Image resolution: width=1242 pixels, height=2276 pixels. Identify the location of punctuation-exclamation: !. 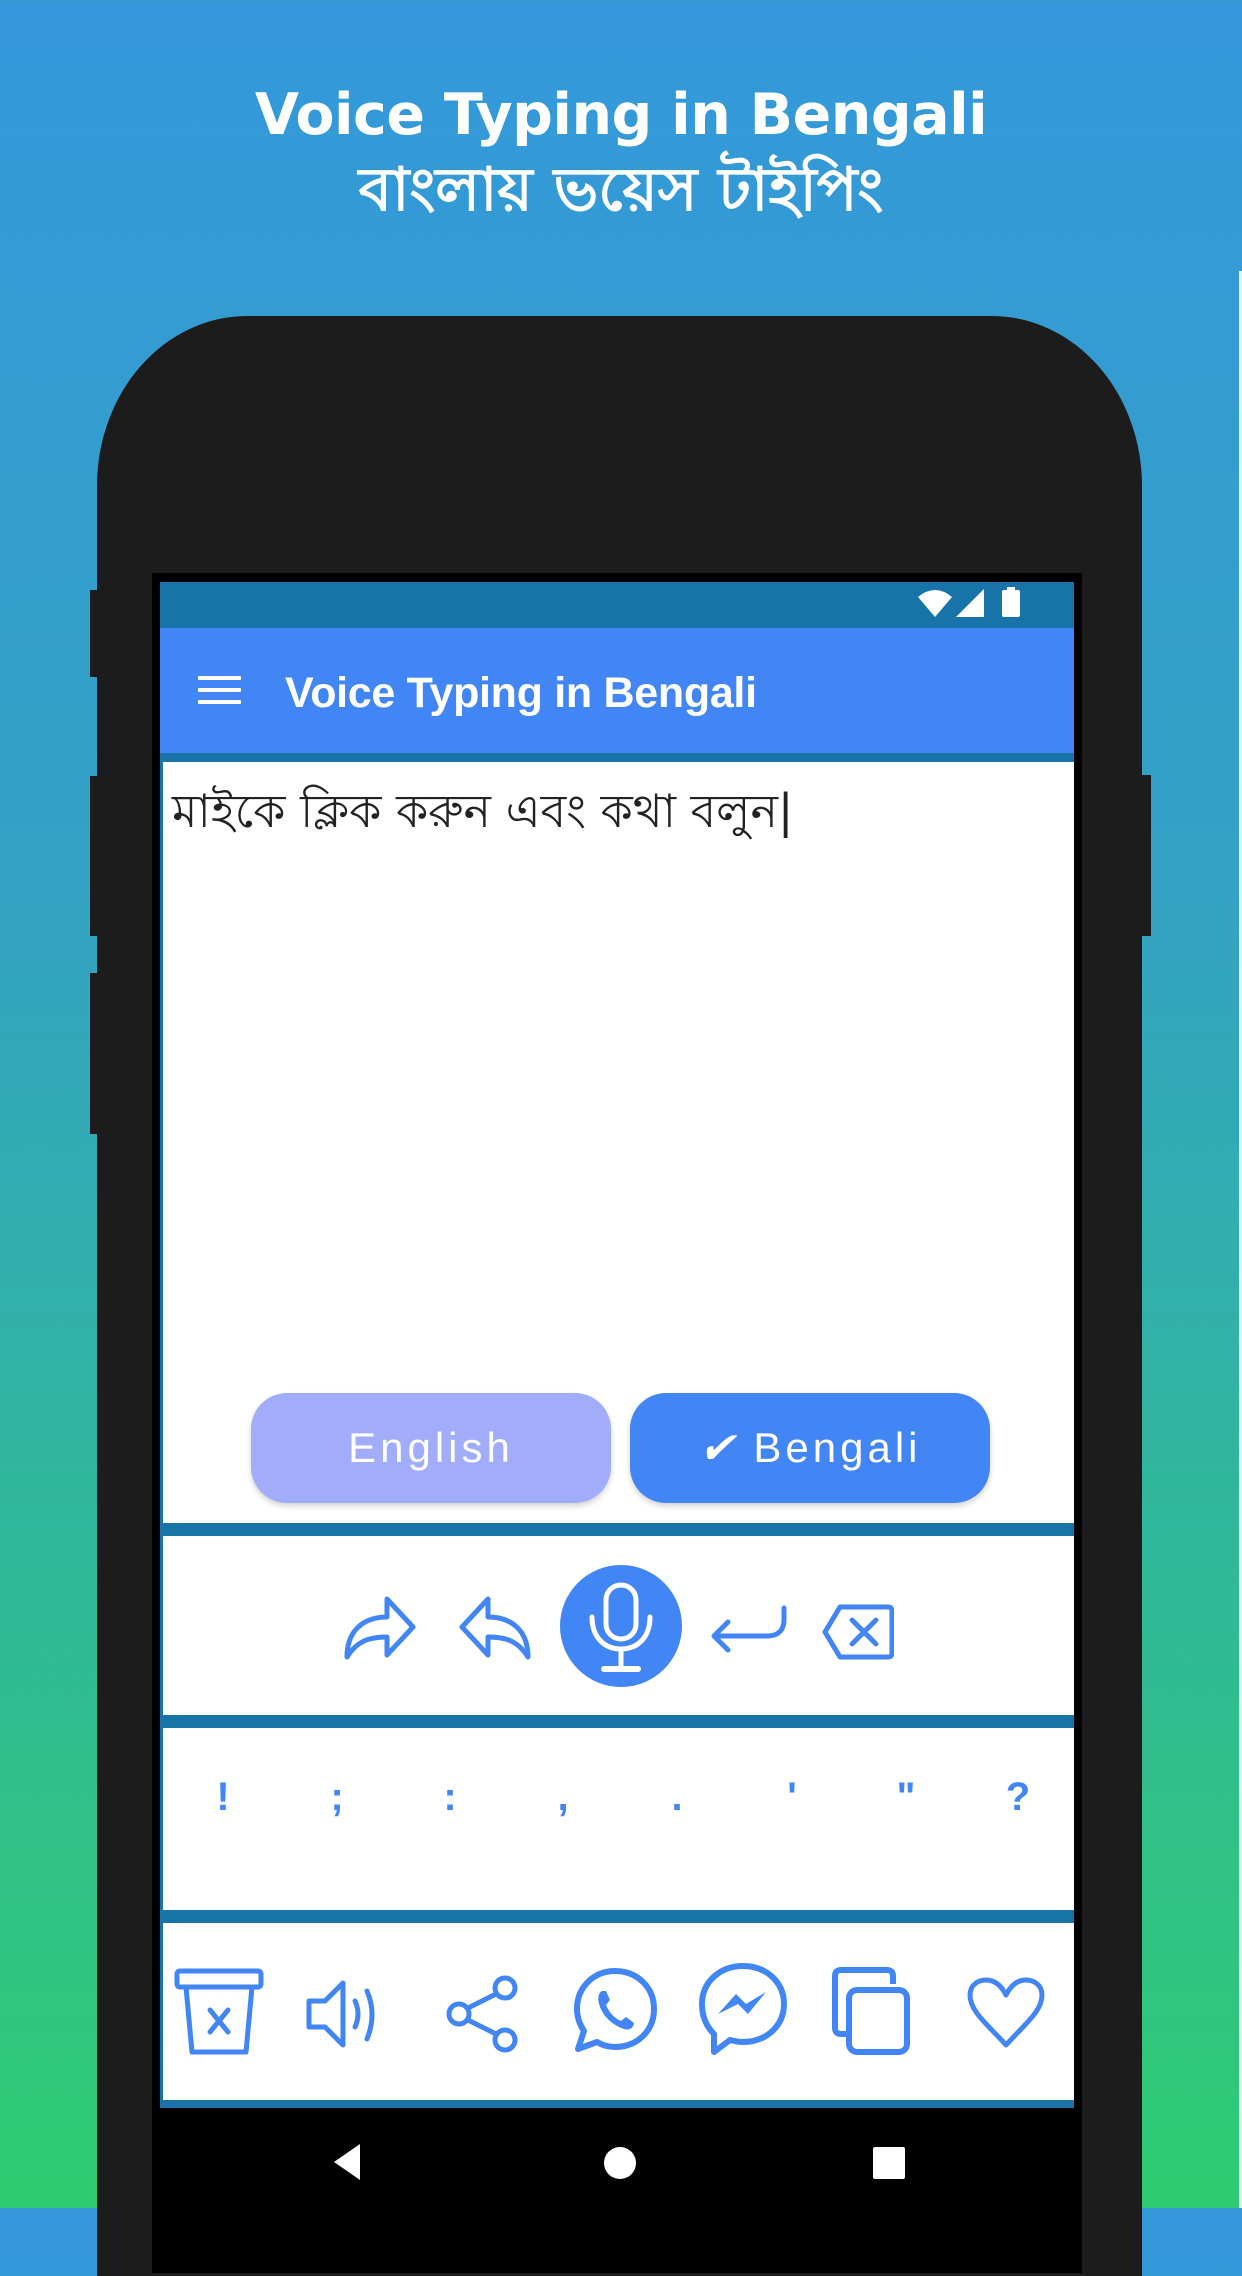
(223, 1797).